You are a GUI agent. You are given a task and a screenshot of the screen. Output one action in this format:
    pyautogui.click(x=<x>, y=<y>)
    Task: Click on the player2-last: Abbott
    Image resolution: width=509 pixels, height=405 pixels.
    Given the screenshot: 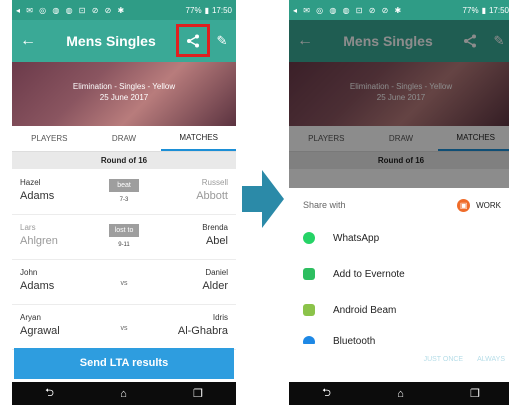 What is the action you would take?
    pyautogui.click(x=212, y=196)
    